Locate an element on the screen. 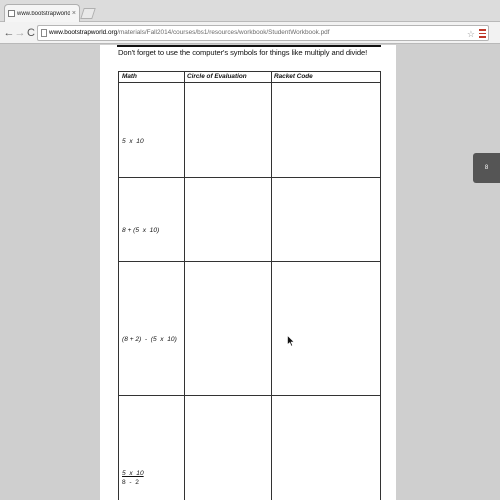 The width and height of the screenshot is (500, 500). new-tab-button is located at coordinates (88, 13).